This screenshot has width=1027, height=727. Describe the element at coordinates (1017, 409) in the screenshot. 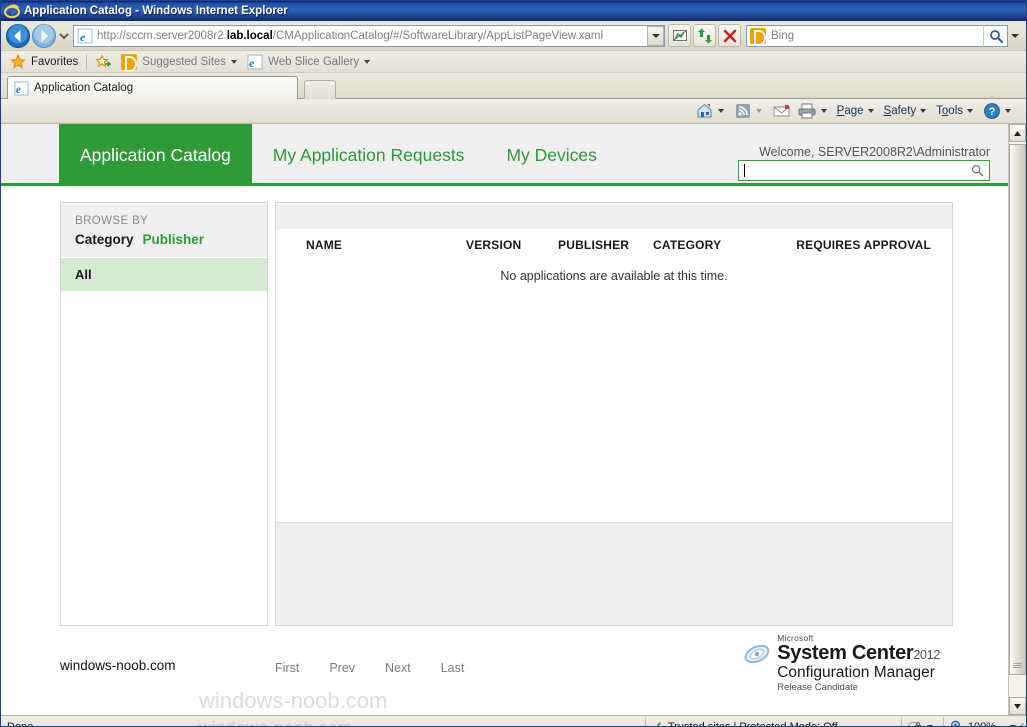

I see `scrollbar-thumb` at that location.